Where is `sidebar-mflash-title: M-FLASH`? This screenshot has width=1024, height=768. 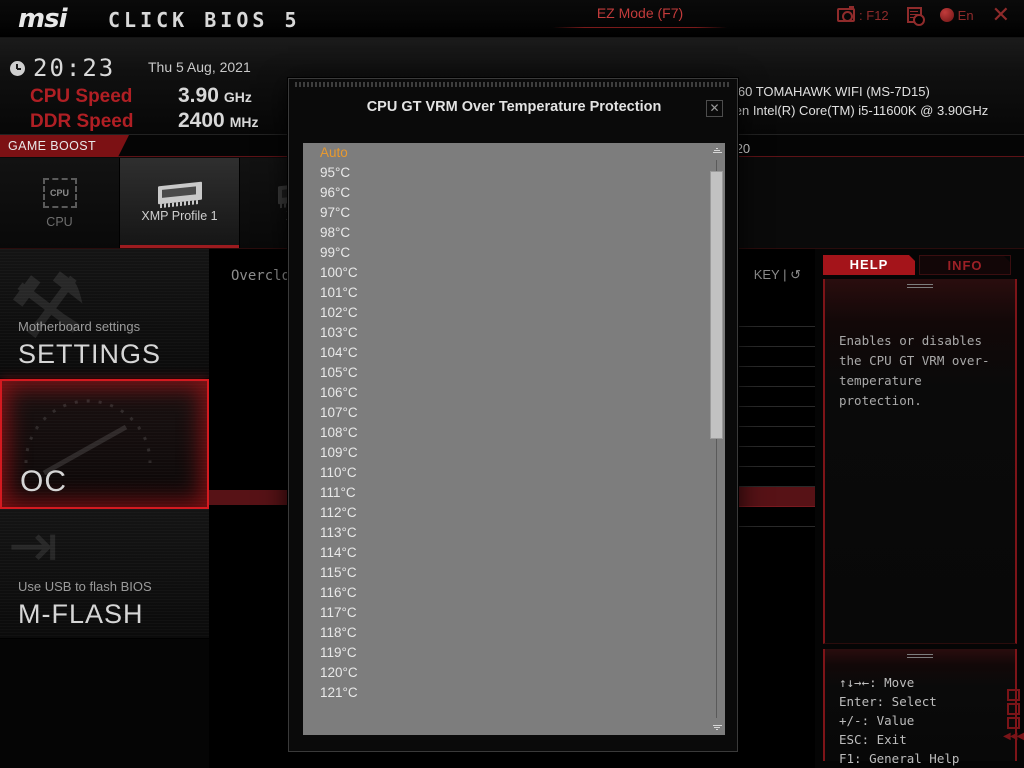 sidebar-mflash-title: M-FLASH is located at coordinates (81, 614).